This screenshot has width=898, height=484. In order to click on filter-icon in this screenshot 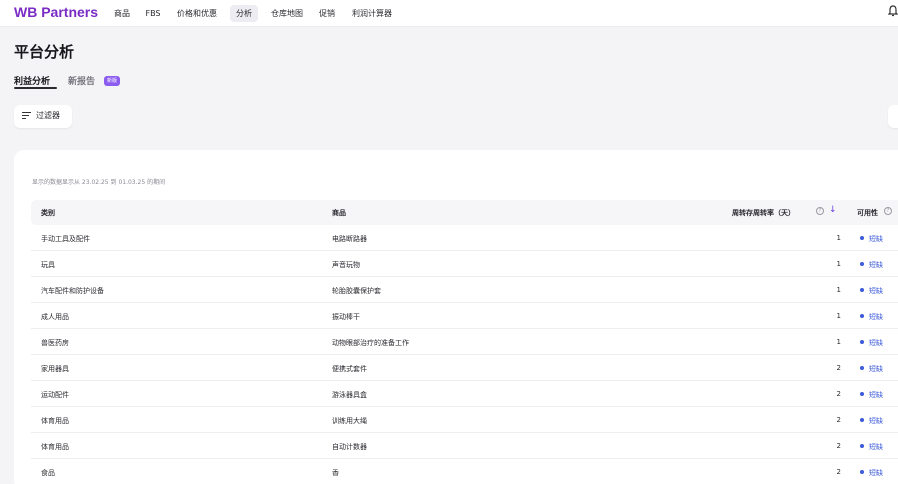, I will do `click(26, 116)`.